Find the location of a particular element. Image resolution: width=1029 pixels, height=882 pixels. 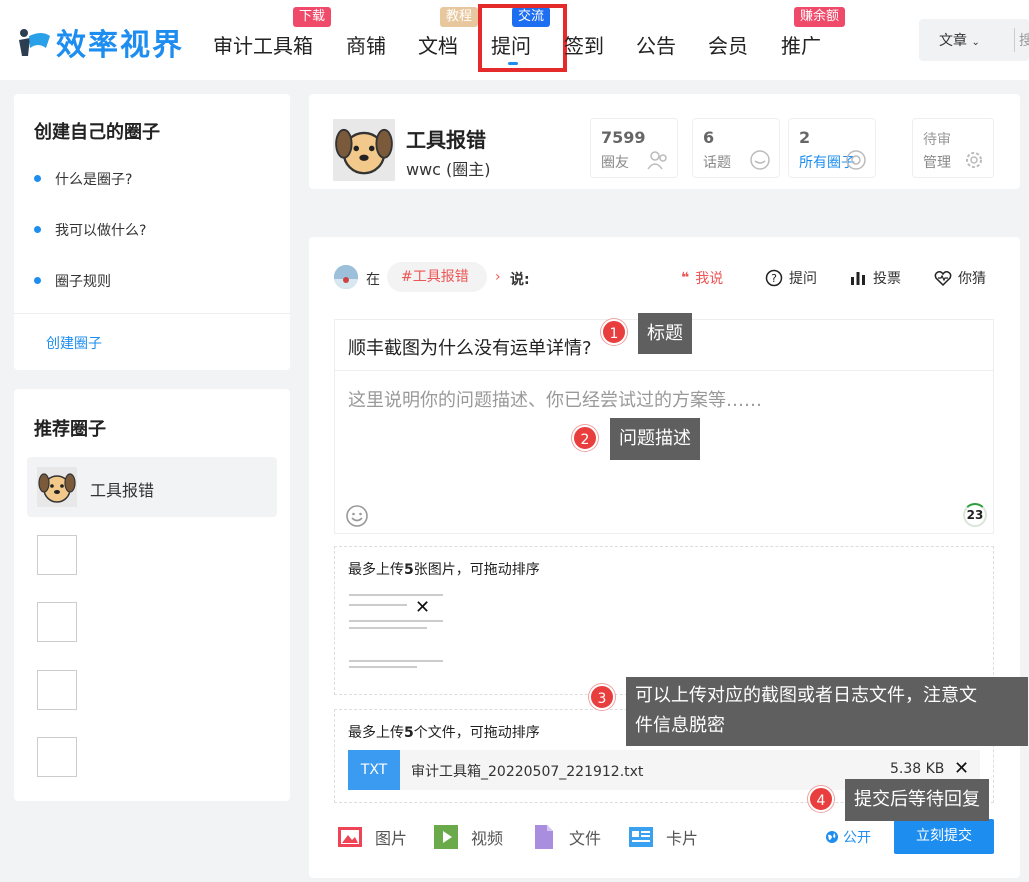

stat-members-label: 圈友 is located at coordinates (615, 163).